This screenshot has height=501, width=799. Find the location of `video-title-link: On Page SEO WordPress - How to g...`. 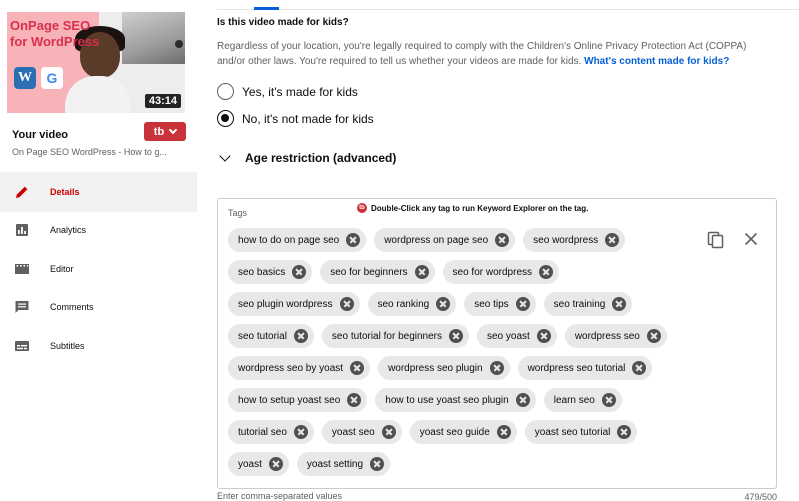

video-title-link: On Page SEO WordPress - How to g... is located at coordinates (89, 152).